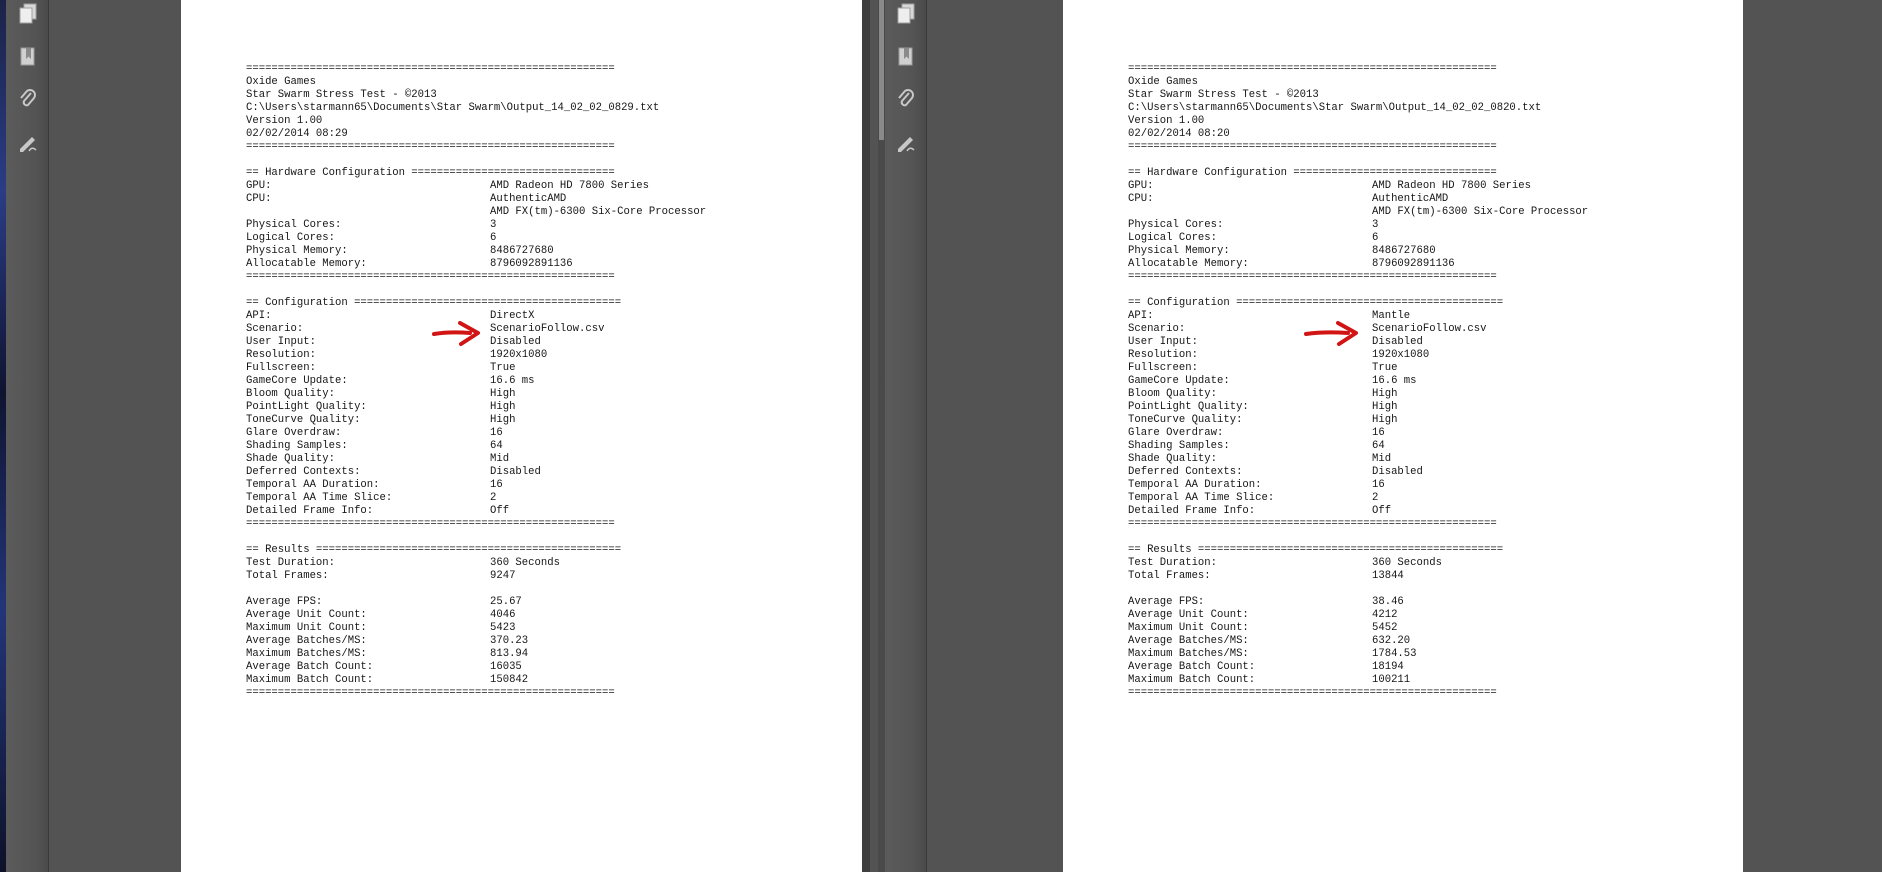 The height and width of the screenshot is (872, 1882). What do you see at coordinates (1388, 576) in the screenshot?
I see `field-value: 13844` at bounding box center [1388, 576].